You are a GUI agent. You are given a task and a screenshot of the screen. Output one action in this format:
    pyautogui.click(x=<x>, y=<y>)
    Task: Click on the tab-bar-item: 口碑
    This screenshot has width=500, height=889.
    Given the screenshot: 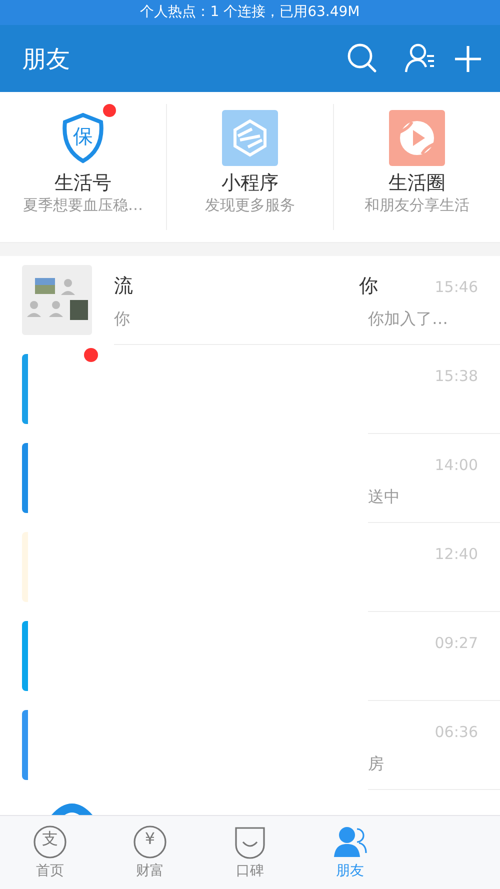 What is the action you would take?
    pyautogui.click(x=250, y=852)
    